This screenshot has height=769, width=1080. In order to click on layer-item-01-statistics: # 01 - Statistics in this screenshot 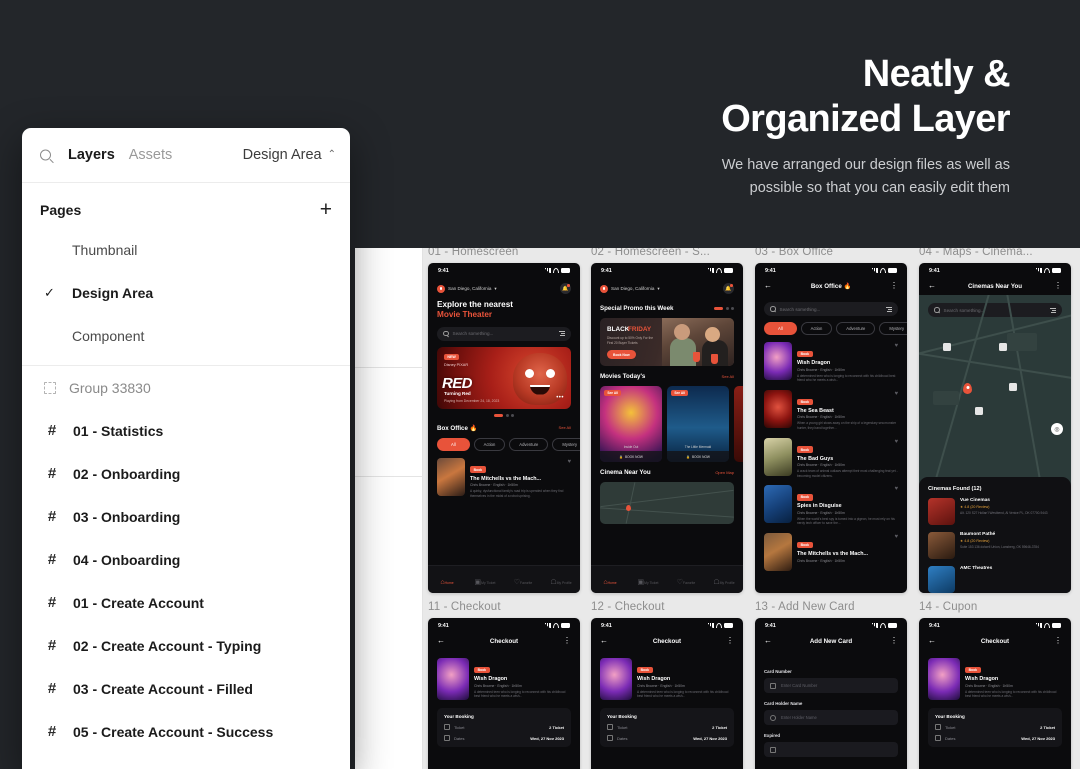, I will do `click(186, 430)`.